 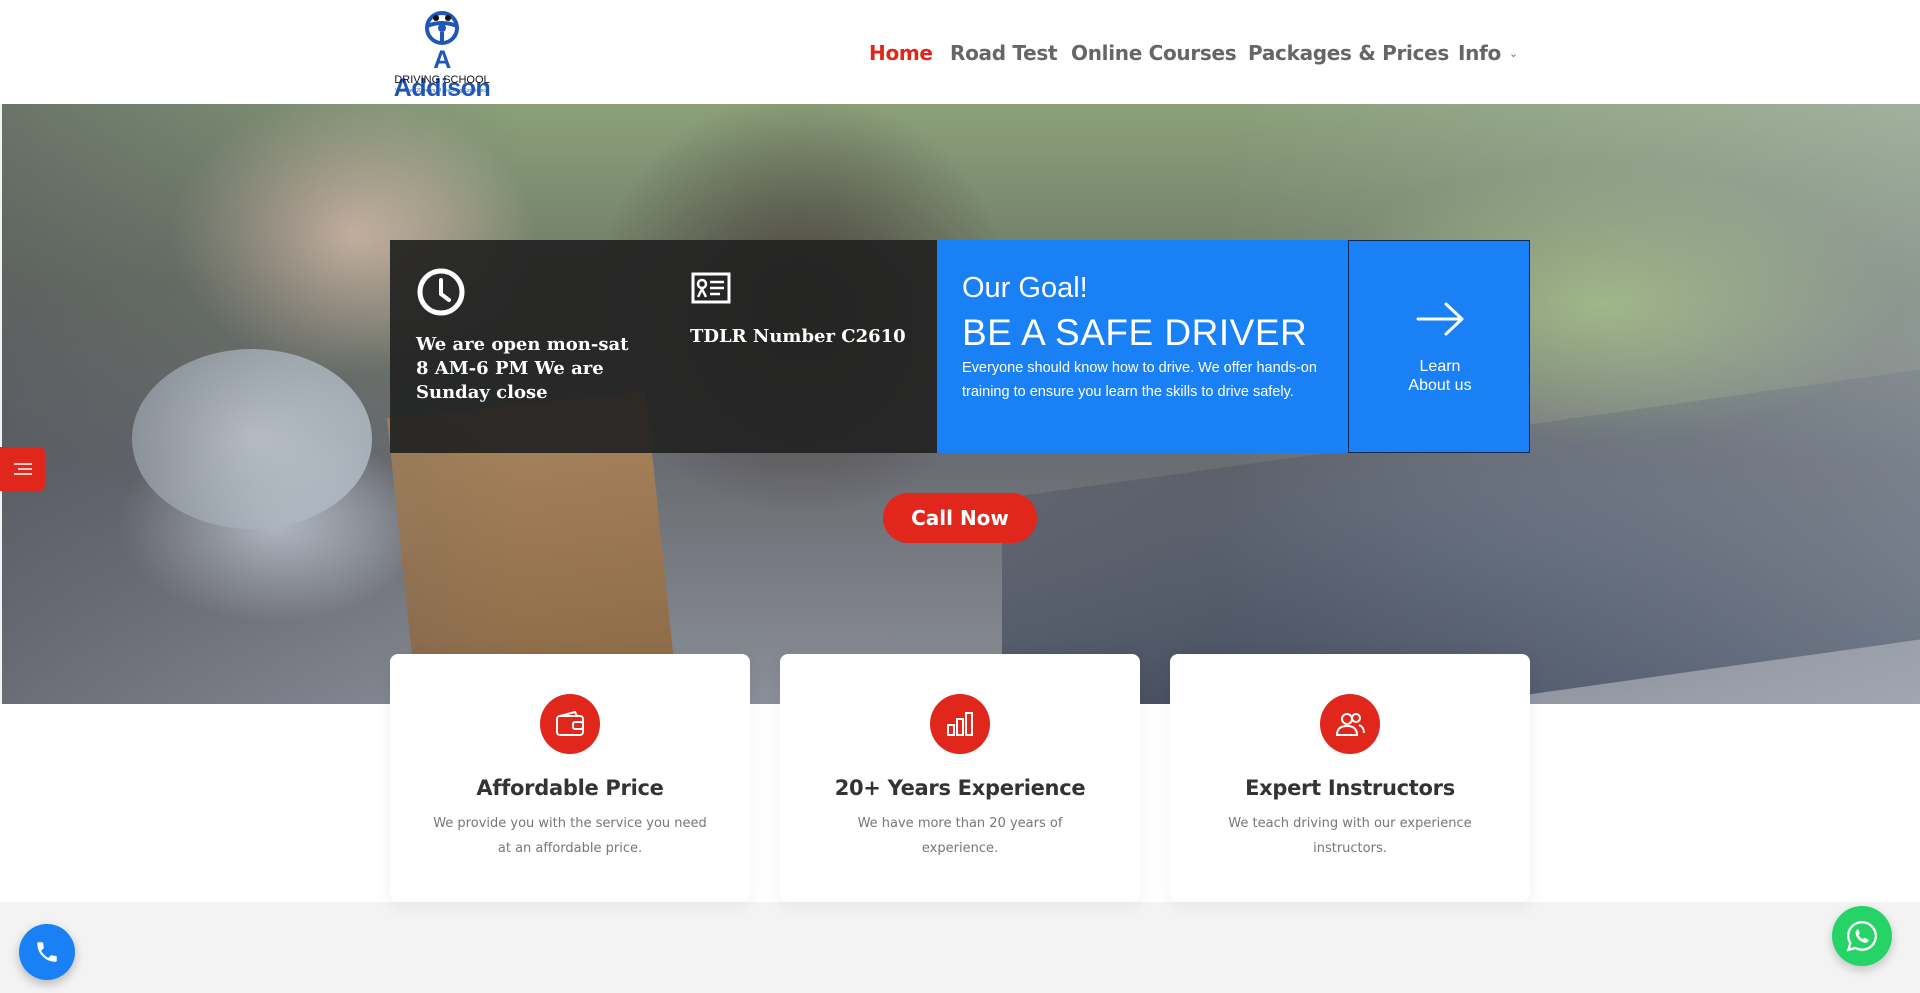 I want to click on wallet-icon, so click(x=570, y=723).